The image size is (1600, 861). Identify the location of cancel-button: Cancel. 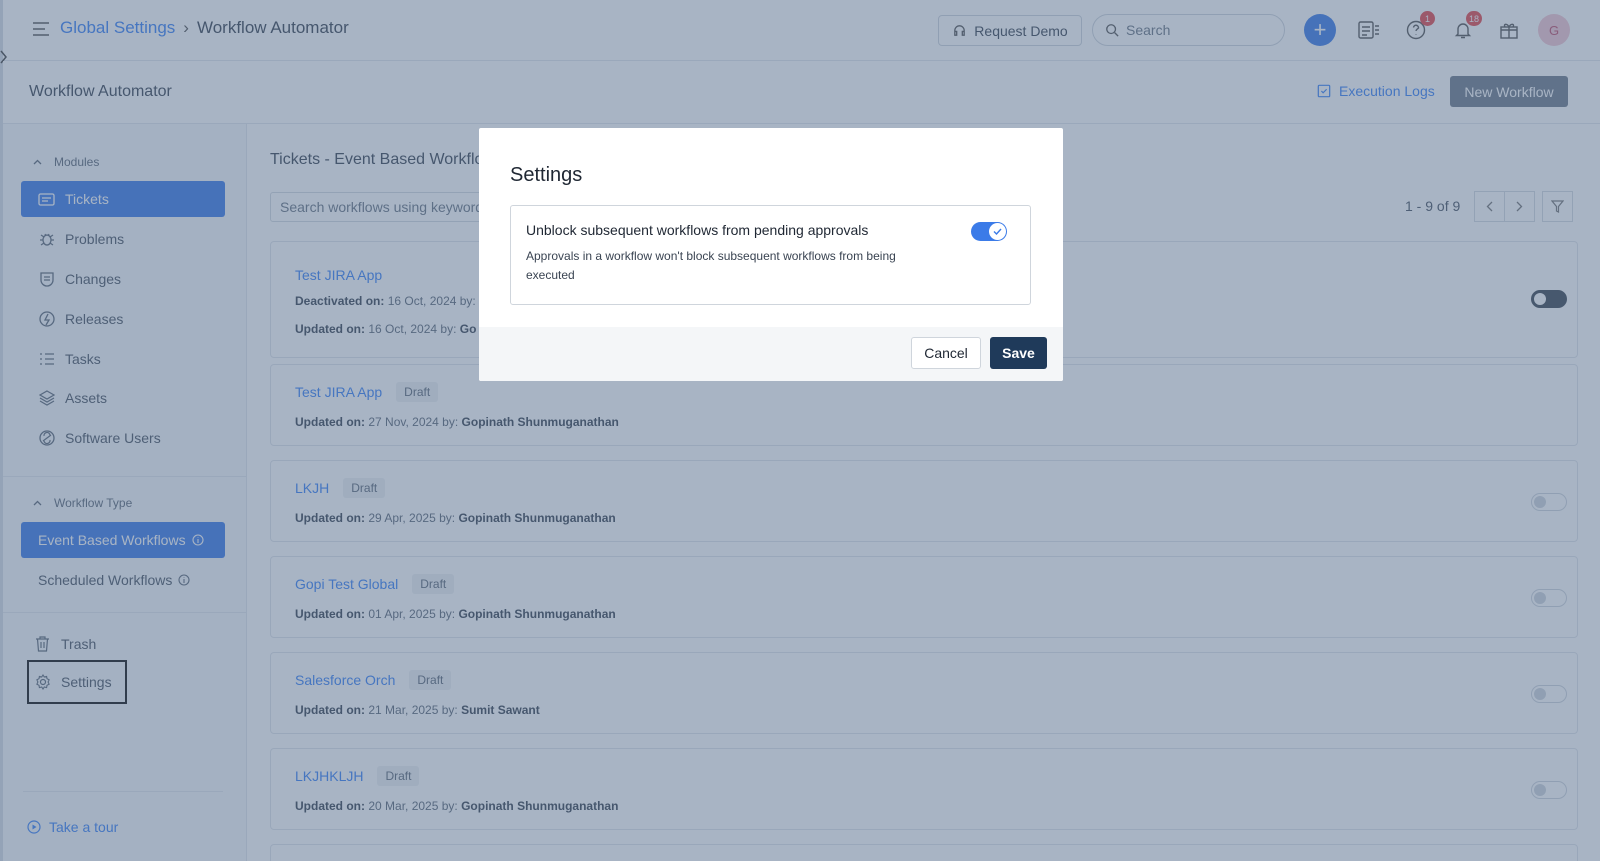
(946, 353).